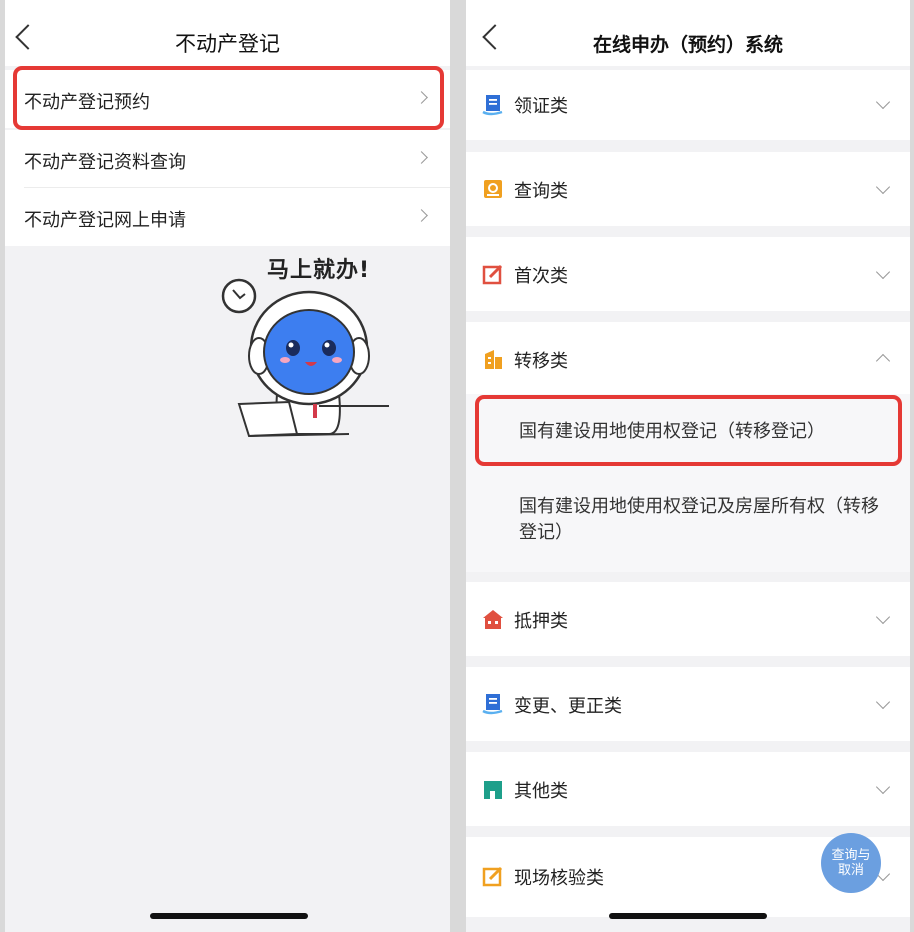 The image size is (914, 932). I want to click on search-doc-icon, so click(493, 189).